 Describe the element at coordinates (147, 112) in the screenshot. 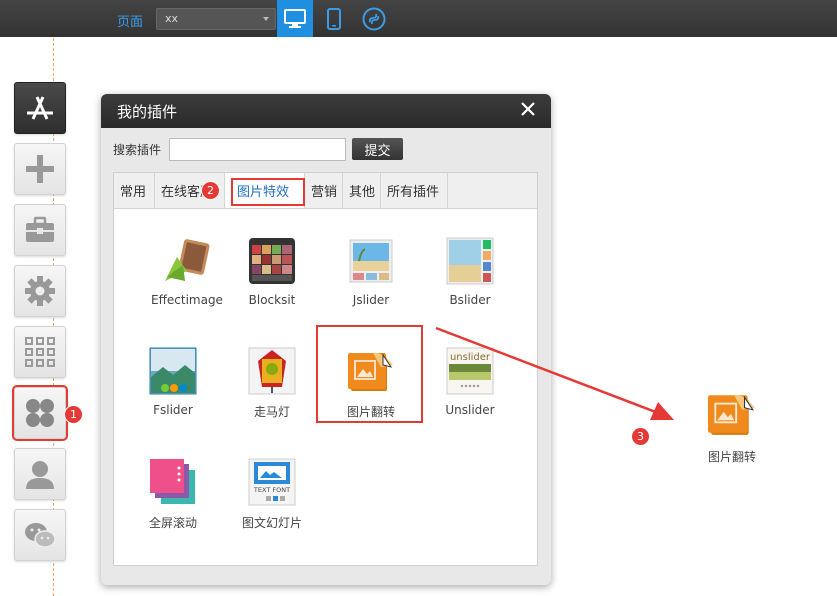

I see `dialog-title: 我的插件` at that location.